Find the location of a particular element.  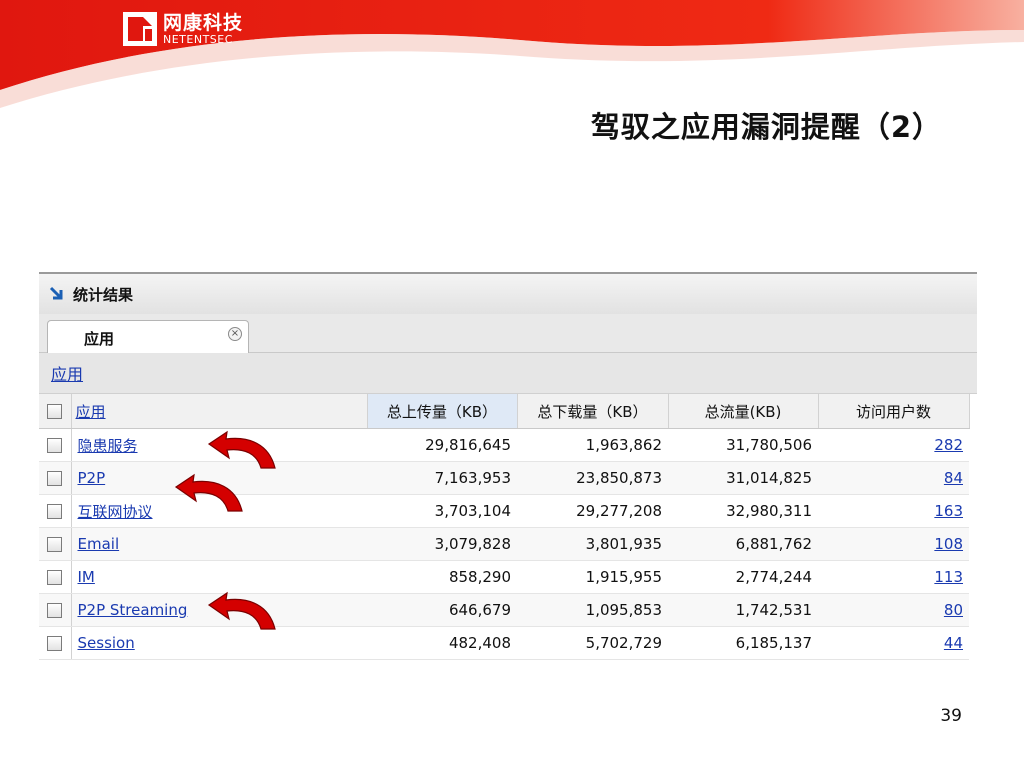

panel-title: 统计结果 is located at coordinates (103, 294).